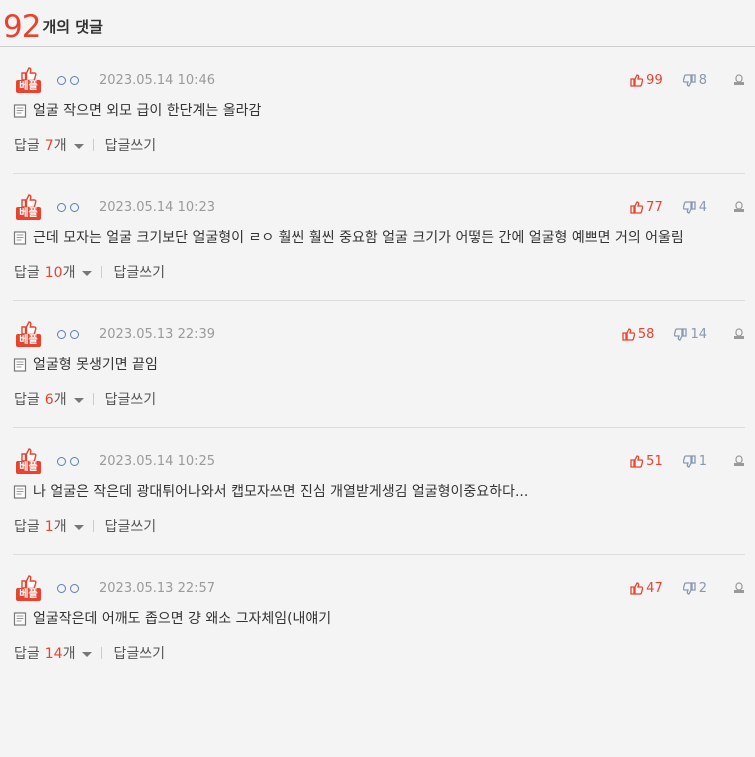 This screenshot has width=755, height=757. Describe the element at coordinates (23, 365) in the screenshot. I see `document-icon` at that location.